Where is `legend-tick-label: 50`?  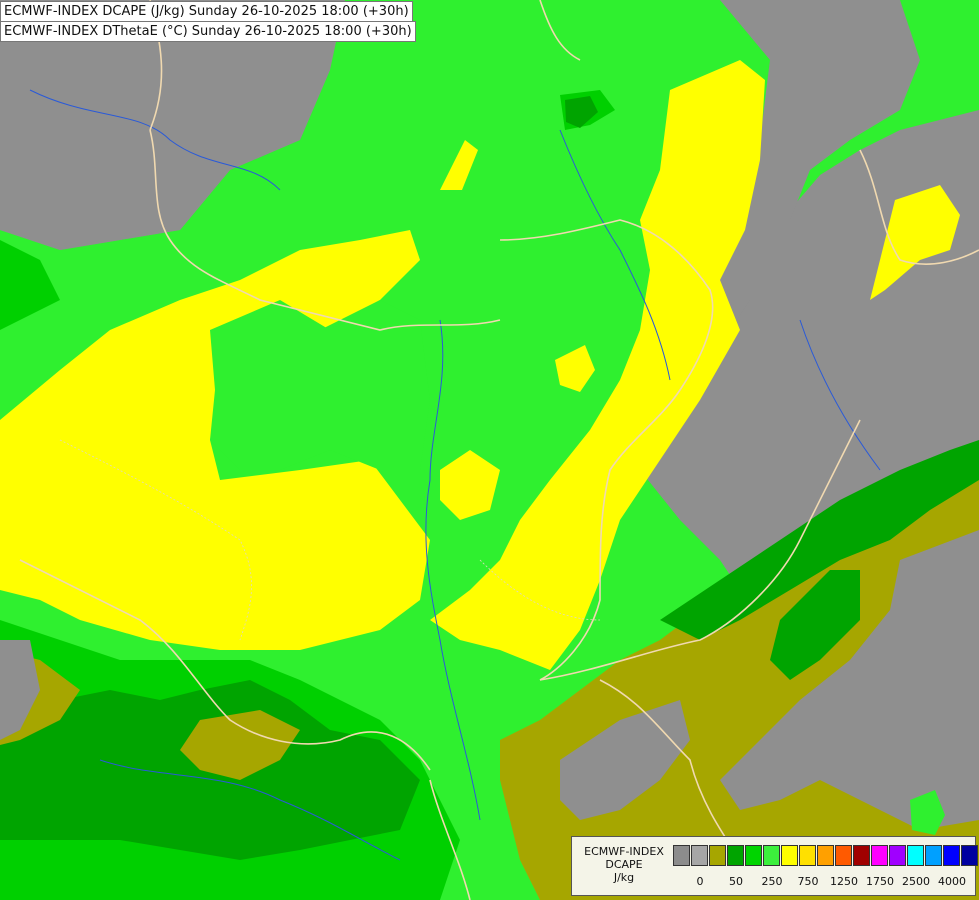
legend-tick-label: 50 is located at coordinates (736, 881).